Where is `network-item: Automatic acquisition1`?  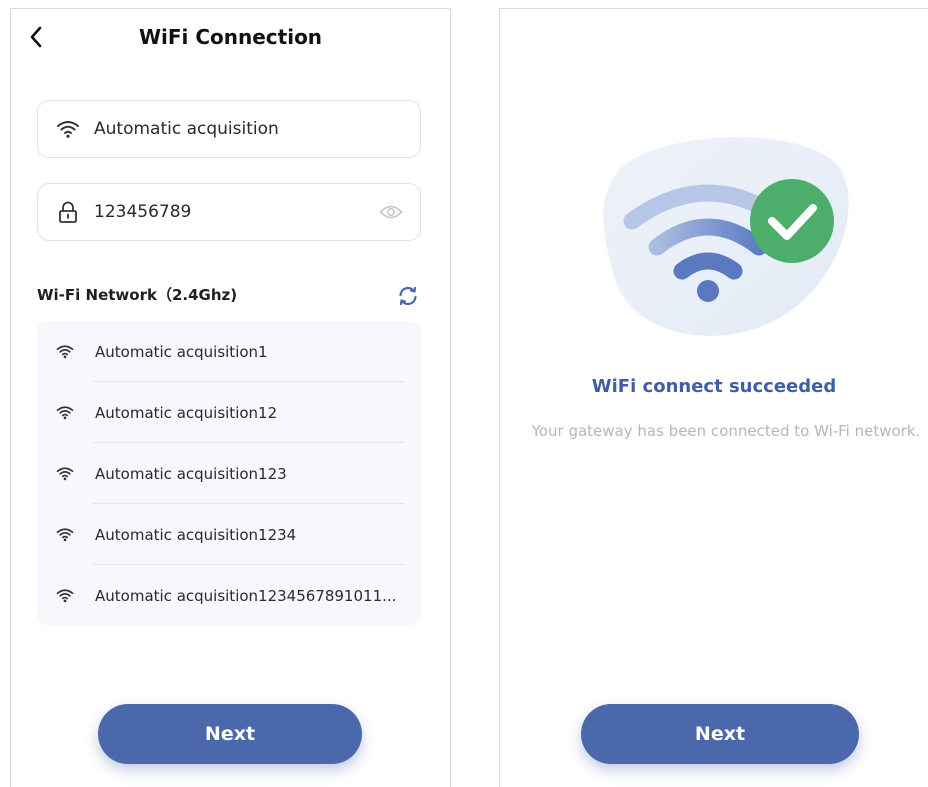 network-item: Automatic acquisition1 is located at coordinates (229, 351).